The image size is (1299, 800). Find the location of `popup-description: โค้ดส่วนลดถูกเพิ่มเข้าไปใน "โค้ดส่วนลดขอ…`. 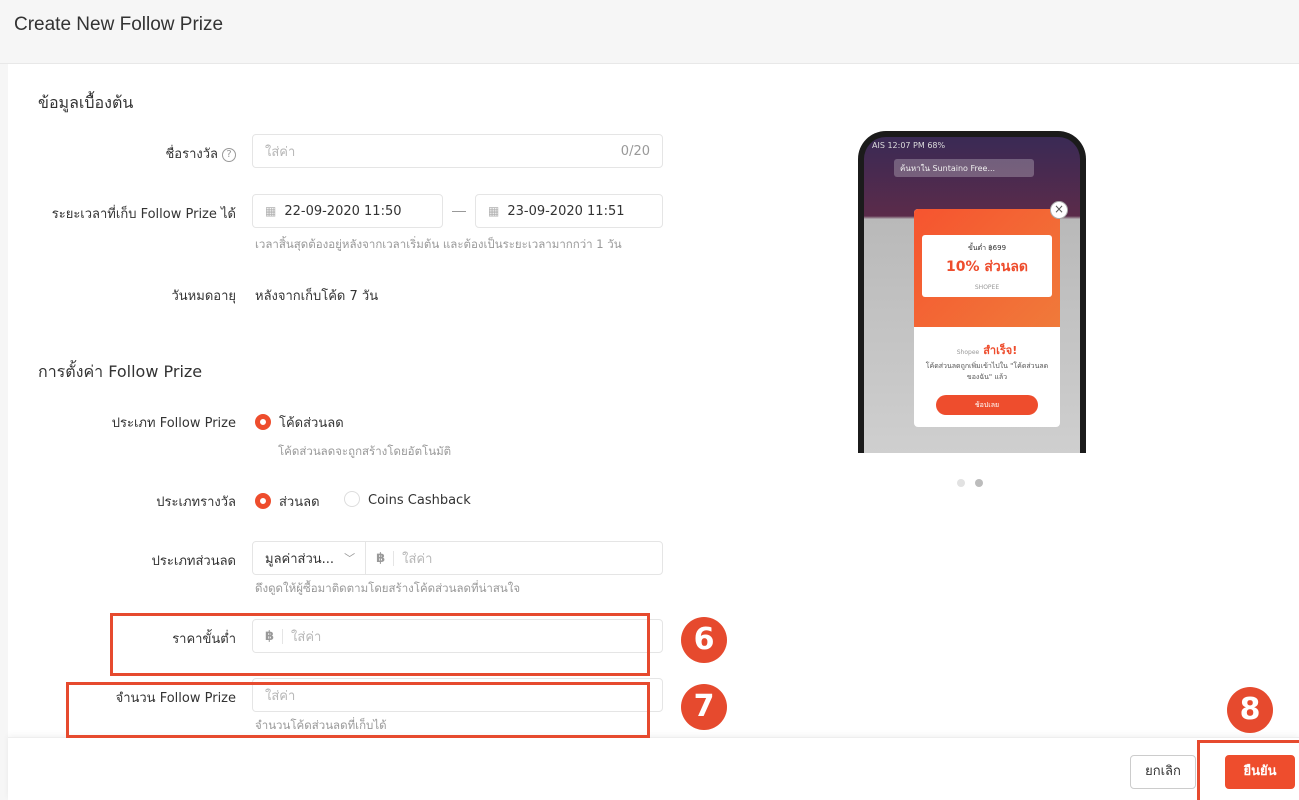

popup-description: โค้ดส่วนลดถูกเพิ่มเข้าไปใน "โค้ดส่วนลดขอ… is located at coordinates (987, 371).